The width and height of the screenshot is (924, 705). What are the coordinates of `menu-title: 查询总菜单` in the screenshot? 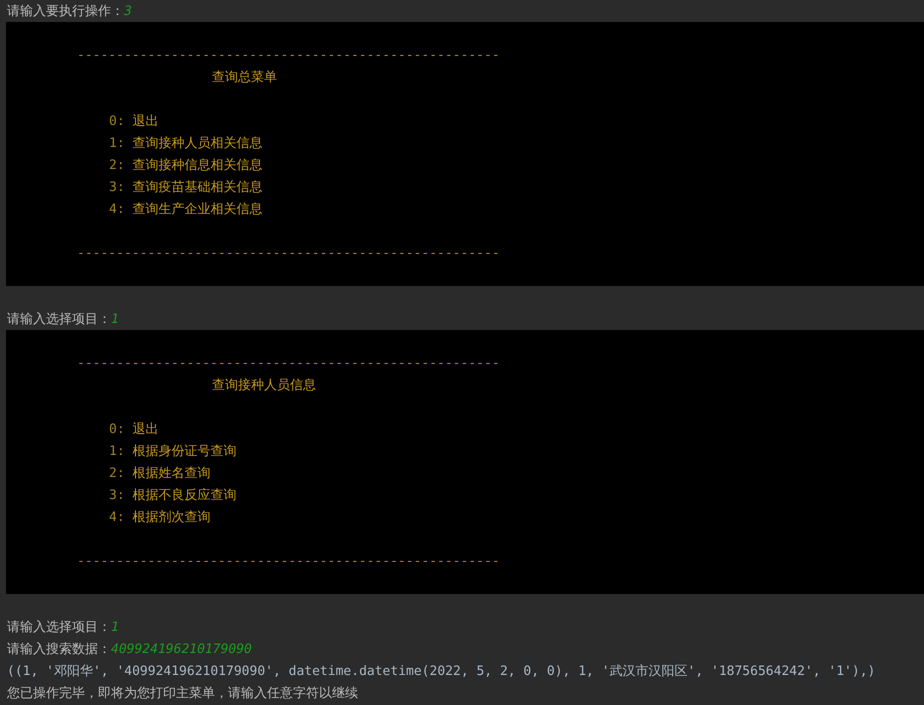 It's located at (244, 77).